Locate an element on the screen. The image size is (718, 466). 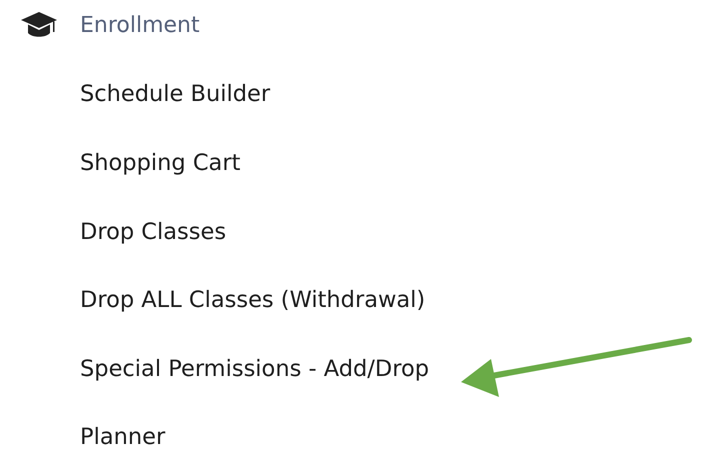
section-title: Enrollment is located at coordinates (140, 26).